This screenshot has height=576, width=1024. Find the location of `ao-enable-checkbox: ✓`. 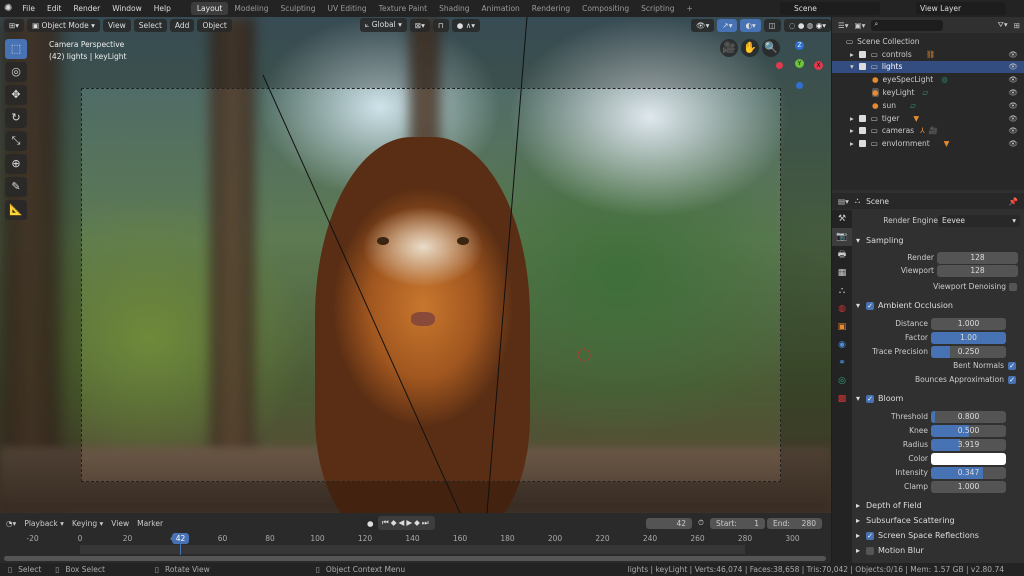

ao-enable-checkbox: ✓ is located at coordinates (870, 305).